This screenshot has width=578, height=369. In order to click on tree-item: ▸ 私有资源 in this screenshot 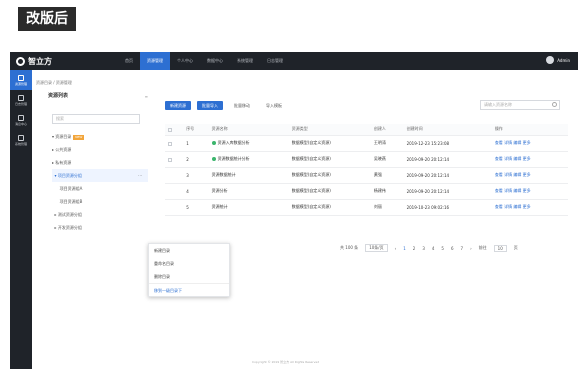, I will do `click(100, 162)`.